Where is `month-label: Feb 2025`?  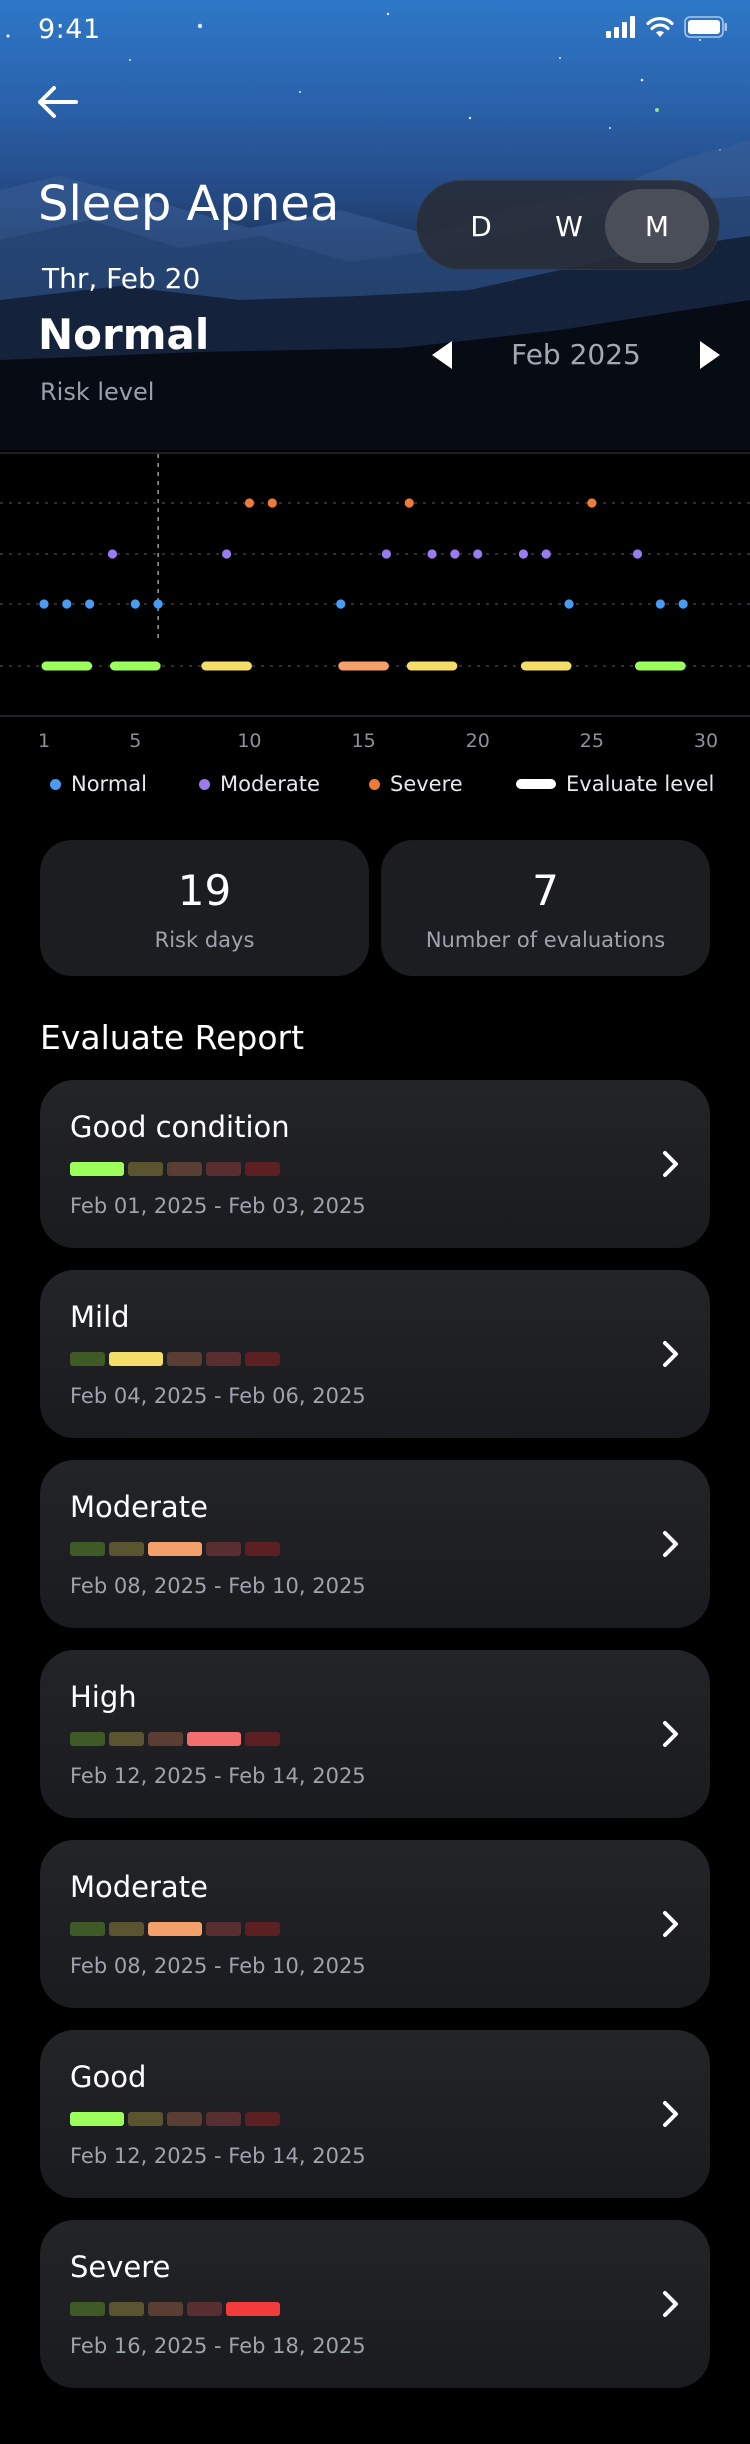 month-label: Feb 2025 is located at coordinates (576, 354).